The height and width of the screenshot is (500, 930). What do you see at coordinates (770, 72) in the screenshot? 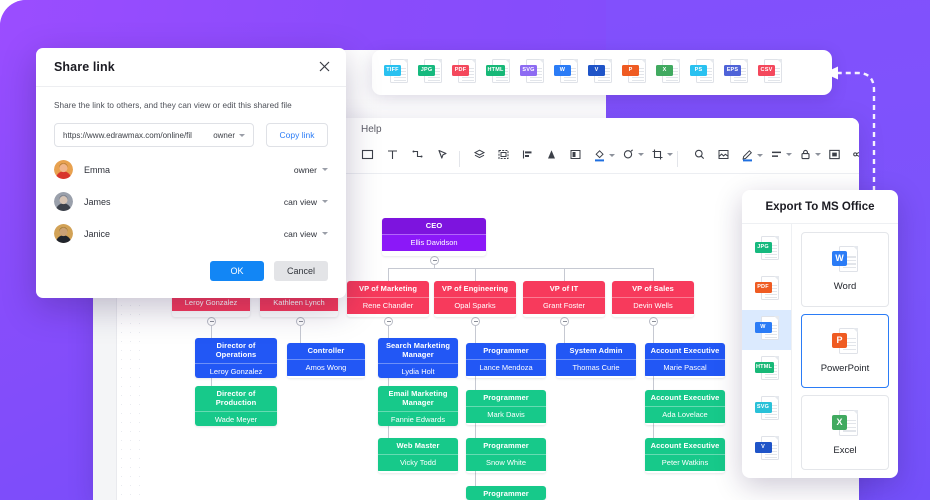
I see `format-icon-csv: CSV` at bounding box center [770, 72].